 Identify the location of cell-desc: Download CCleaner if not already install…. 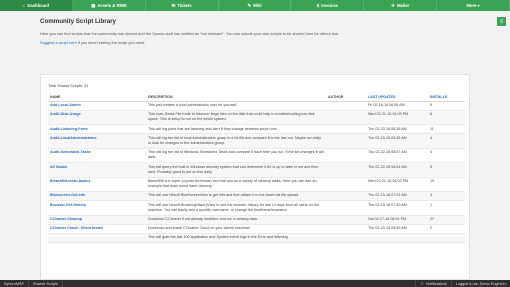
(236, 220).